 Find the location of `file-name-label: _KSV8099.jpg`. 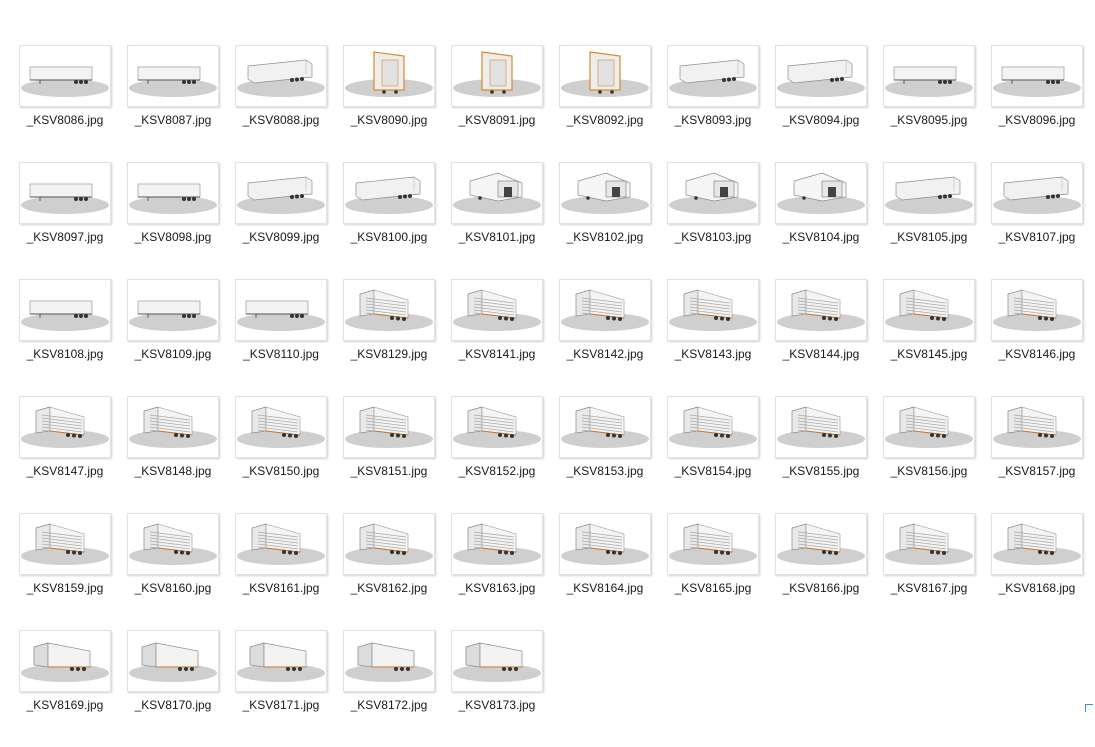

file-name-label: _KSV8099.jpg is located at coordinates (281, 237).